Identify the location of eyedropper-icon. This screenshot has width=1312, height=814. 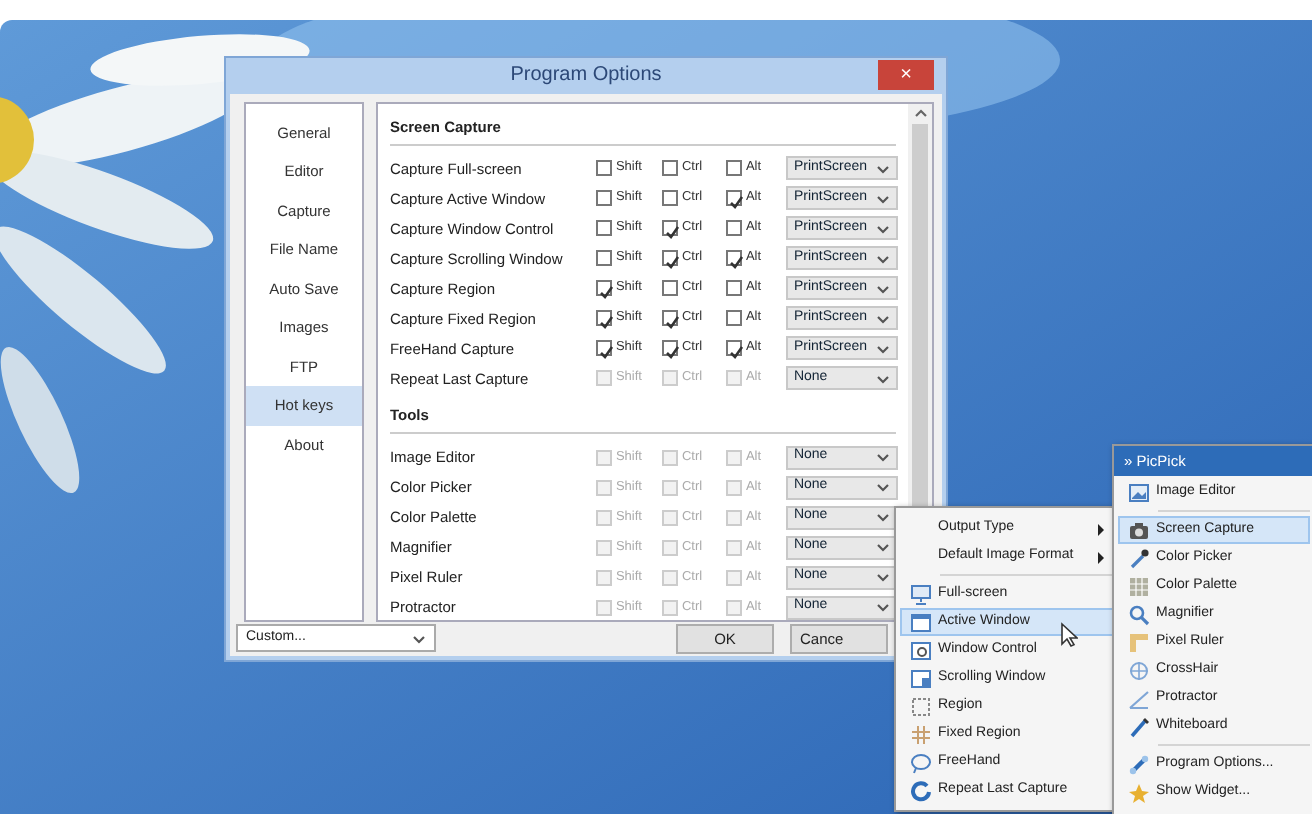
(1138, 558).